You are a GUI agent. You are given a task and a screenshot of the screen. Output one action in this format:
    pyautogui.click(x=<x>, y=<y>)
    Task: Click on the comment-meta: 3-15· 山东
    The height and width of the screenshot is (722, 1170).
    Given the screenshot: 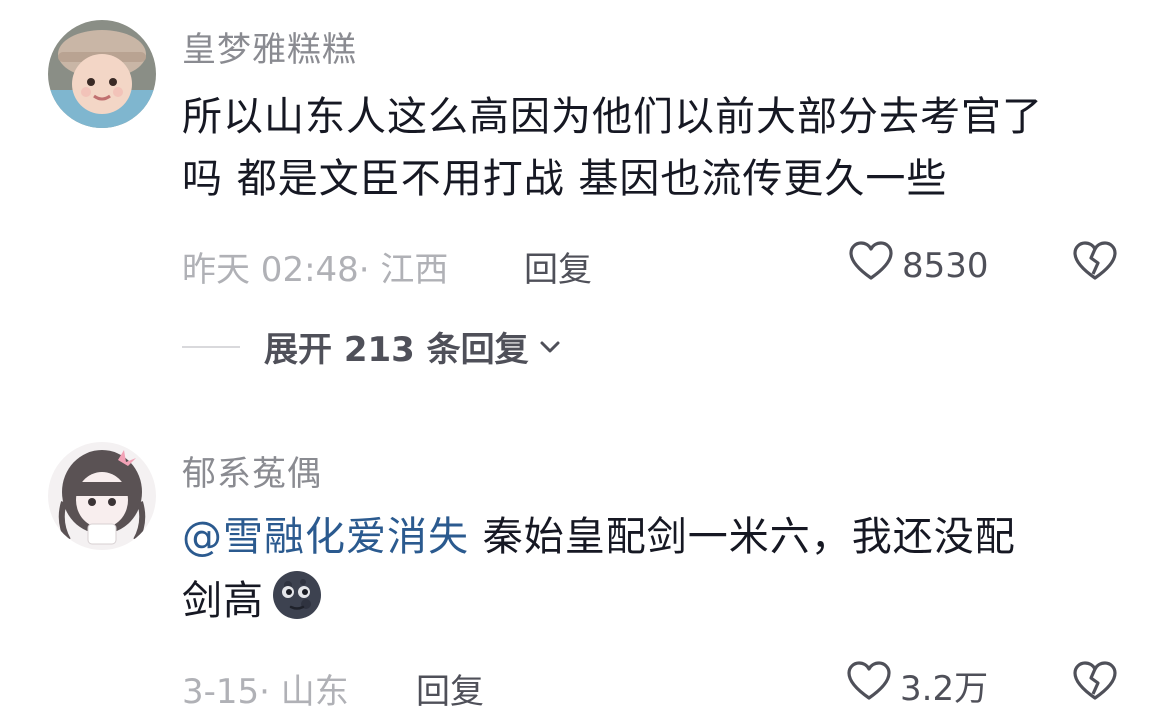 What is the action you would take?
    pyautogui.click(x=265, y=692)
    